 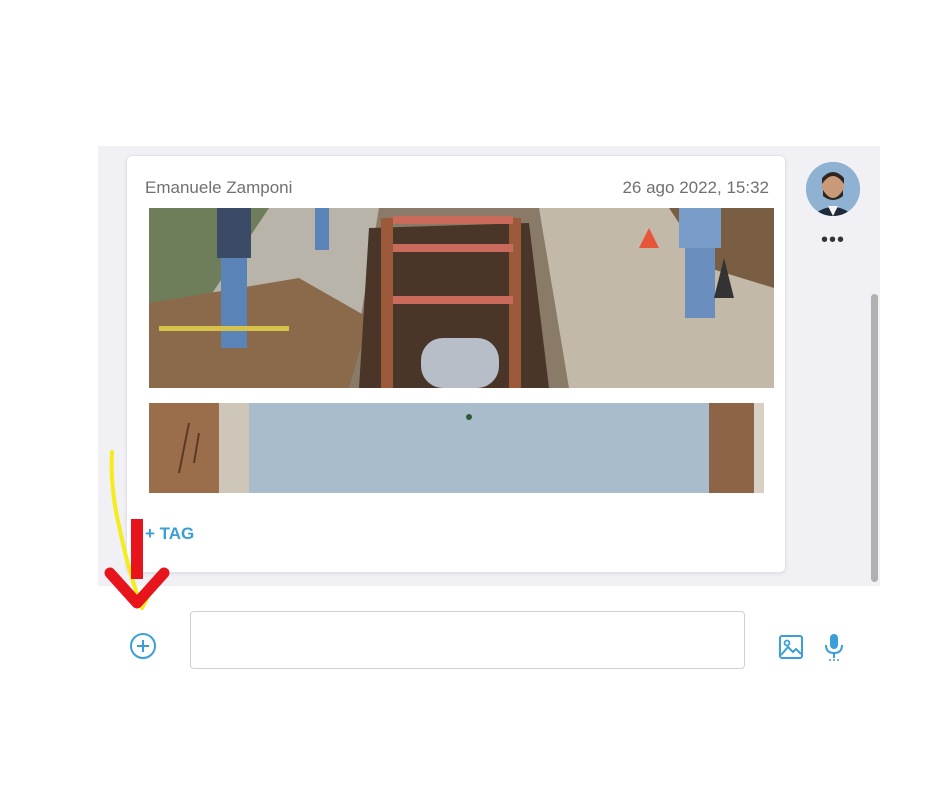 What do you see at coordinates (219, 187) in the screenshot?
I see `message-author: Emanuele Zamponi` at bounding box center [219, 187].